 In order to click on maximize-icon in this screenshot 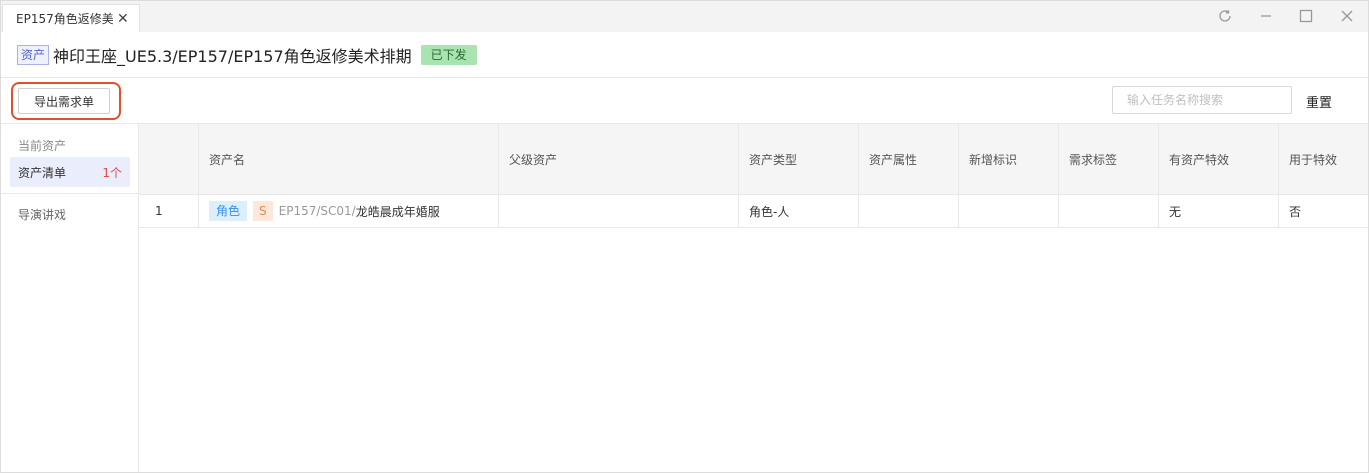, I will do `click(1306, 16)`.